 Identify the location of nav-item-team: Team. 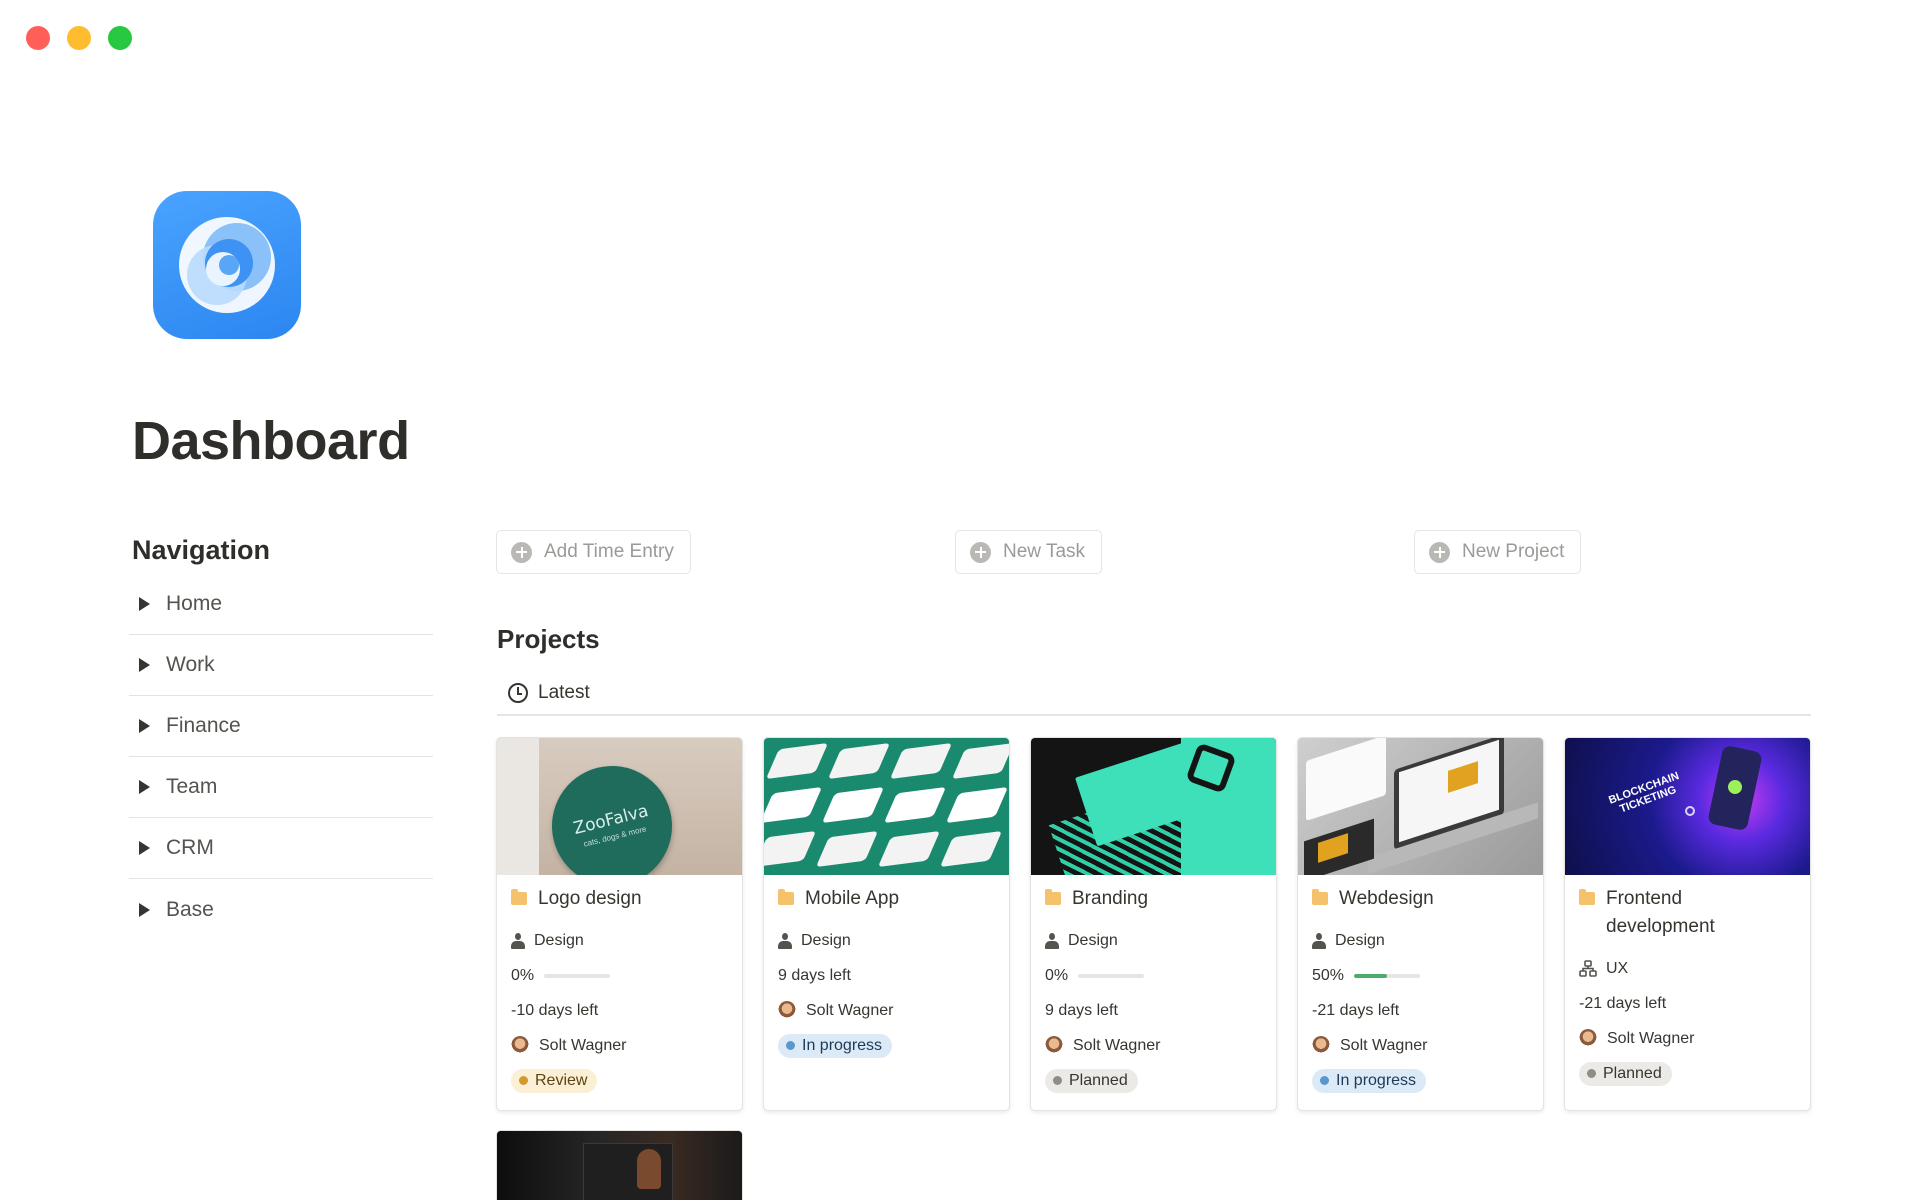
(281, 787).